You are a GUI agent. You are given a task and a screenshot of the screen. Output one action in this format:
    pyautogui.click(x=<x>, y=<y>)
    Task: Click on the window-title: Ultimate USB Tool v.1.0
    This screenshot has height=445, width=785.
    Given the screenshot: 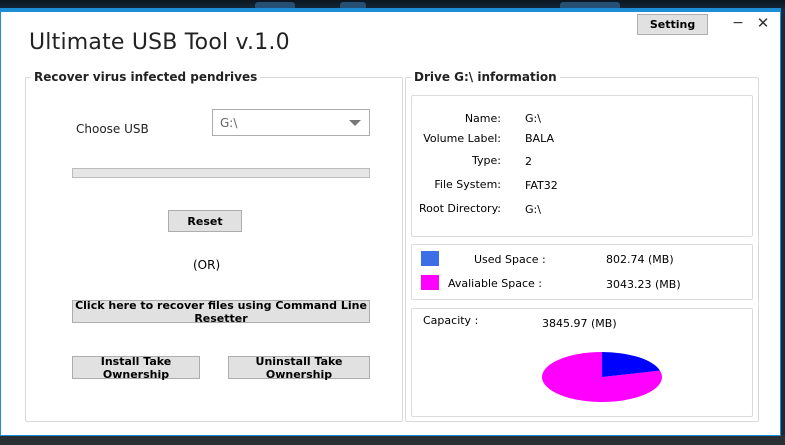 What is the action you would take?
    pyautogui.click(x=159, y=42)
    